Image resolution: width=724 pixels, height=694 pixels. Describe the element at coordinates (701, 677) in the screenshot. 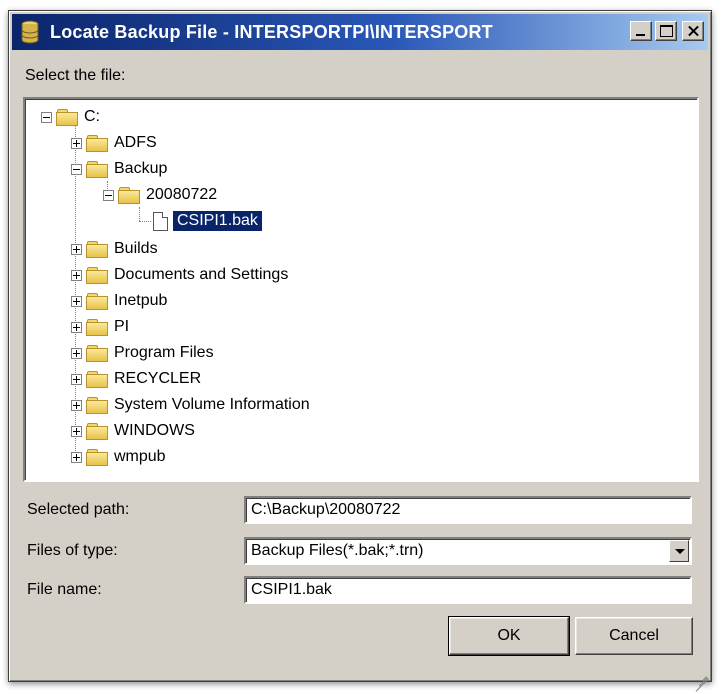

I see `resize-grip-icon` at that location.